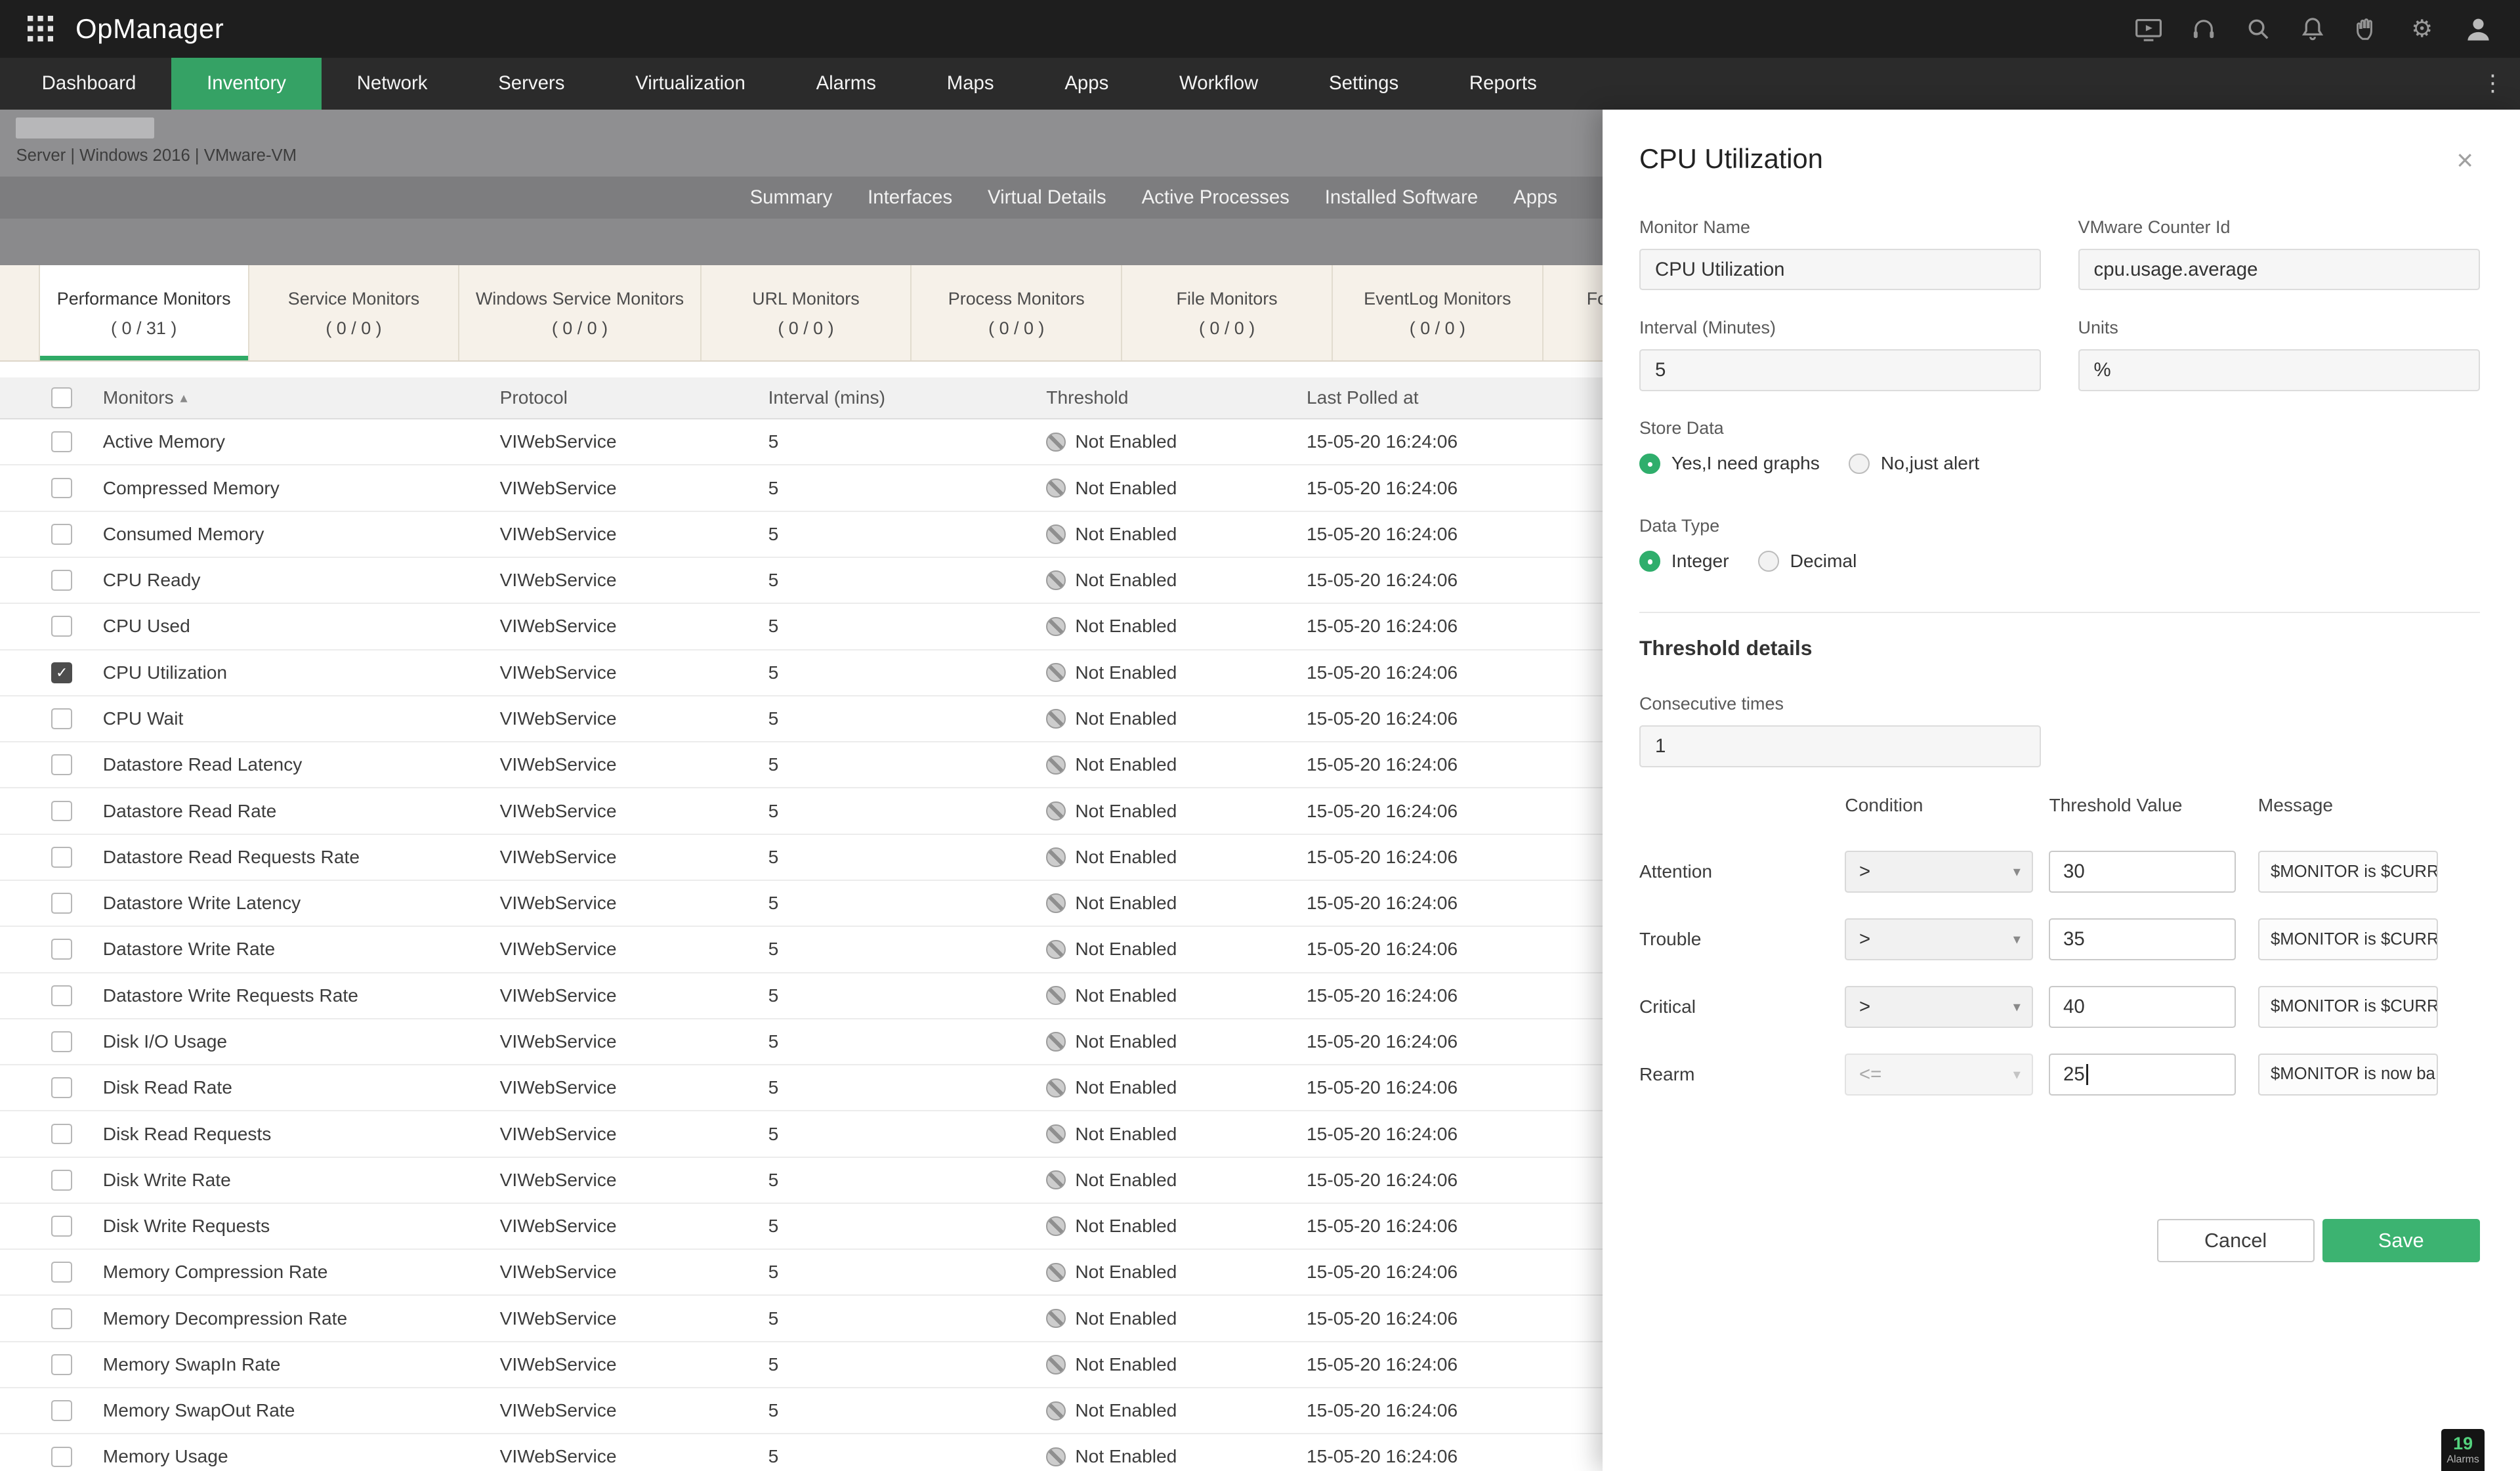 The image size is (2520, 1471). I want to click on nav-item-settings: Settings, so click(1363, 84).